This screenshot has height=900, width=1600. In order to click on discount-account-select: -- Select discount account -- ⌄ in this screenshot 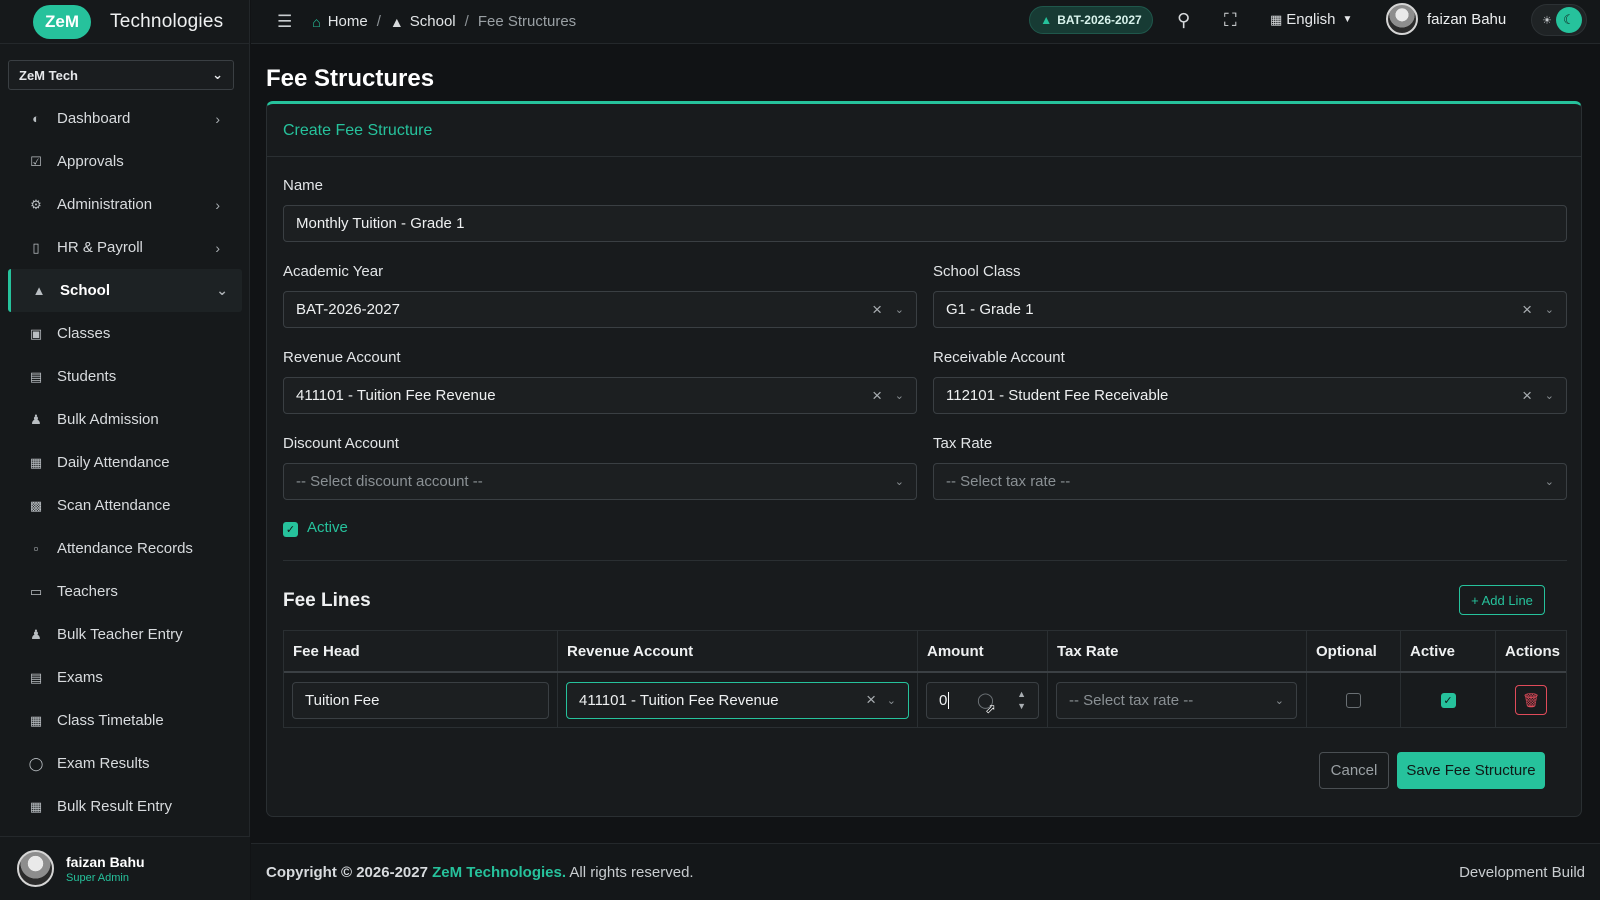, I will do `click(600, 481)`.